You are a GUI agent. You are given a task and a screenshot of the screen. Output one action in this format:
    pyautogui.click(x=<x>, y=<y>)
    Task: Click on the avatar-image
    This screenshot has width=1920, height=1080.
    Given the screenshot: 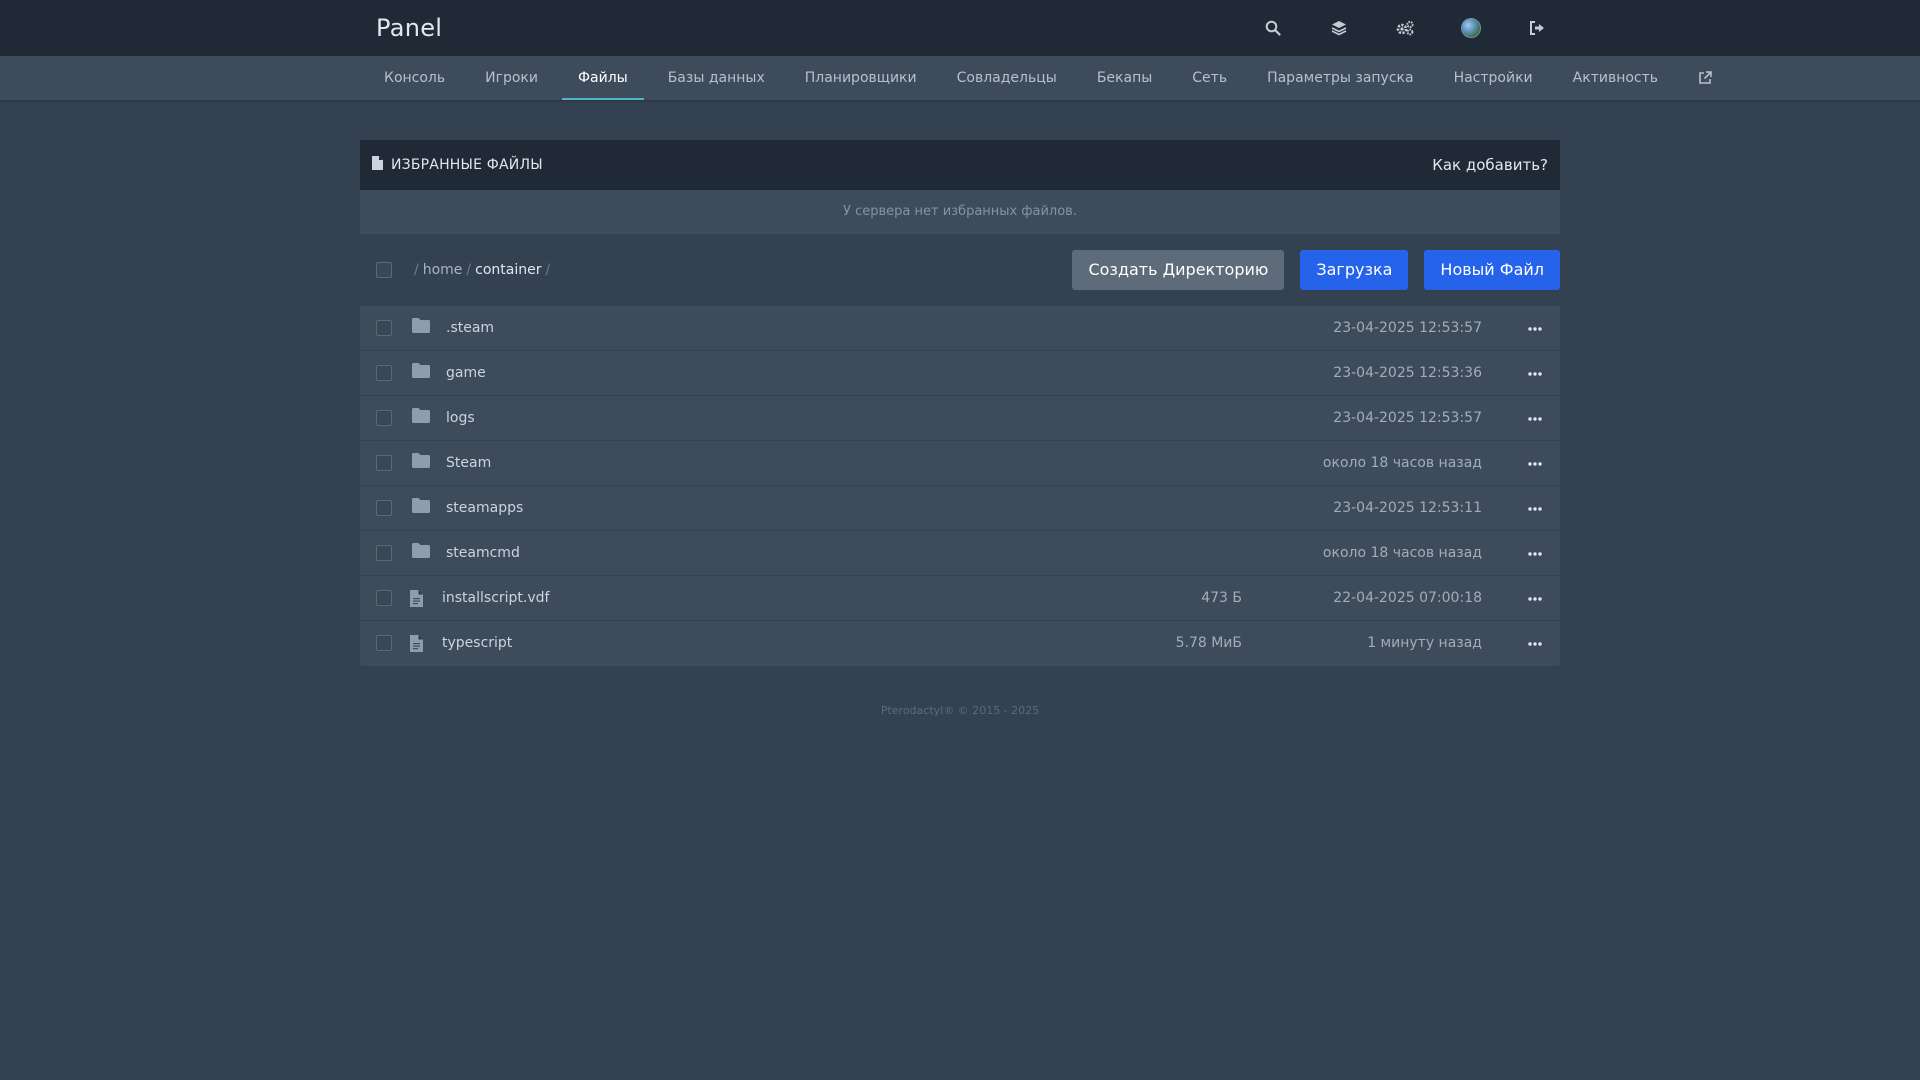 What is the action you would take?
    pyautogui.click(x=1471, y=28)
    